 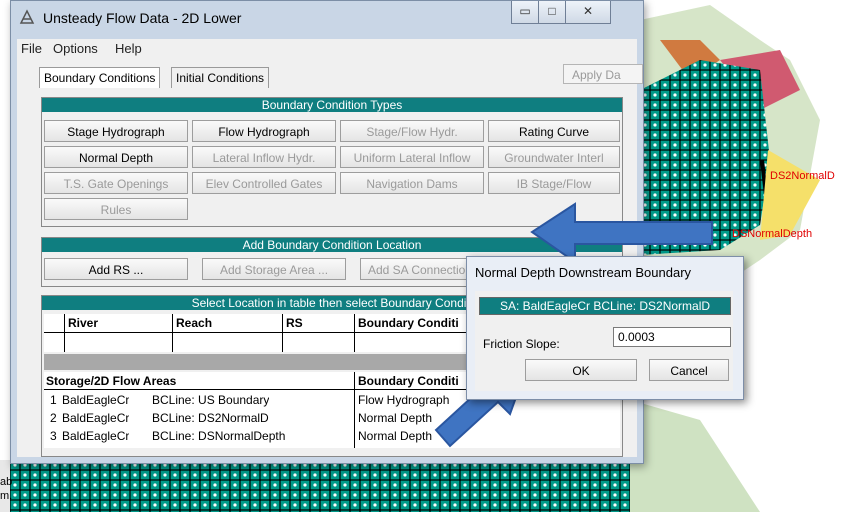 I want to click on flow-hydrograph-button: Flow Hydrograph, so click(x=264, y=131).